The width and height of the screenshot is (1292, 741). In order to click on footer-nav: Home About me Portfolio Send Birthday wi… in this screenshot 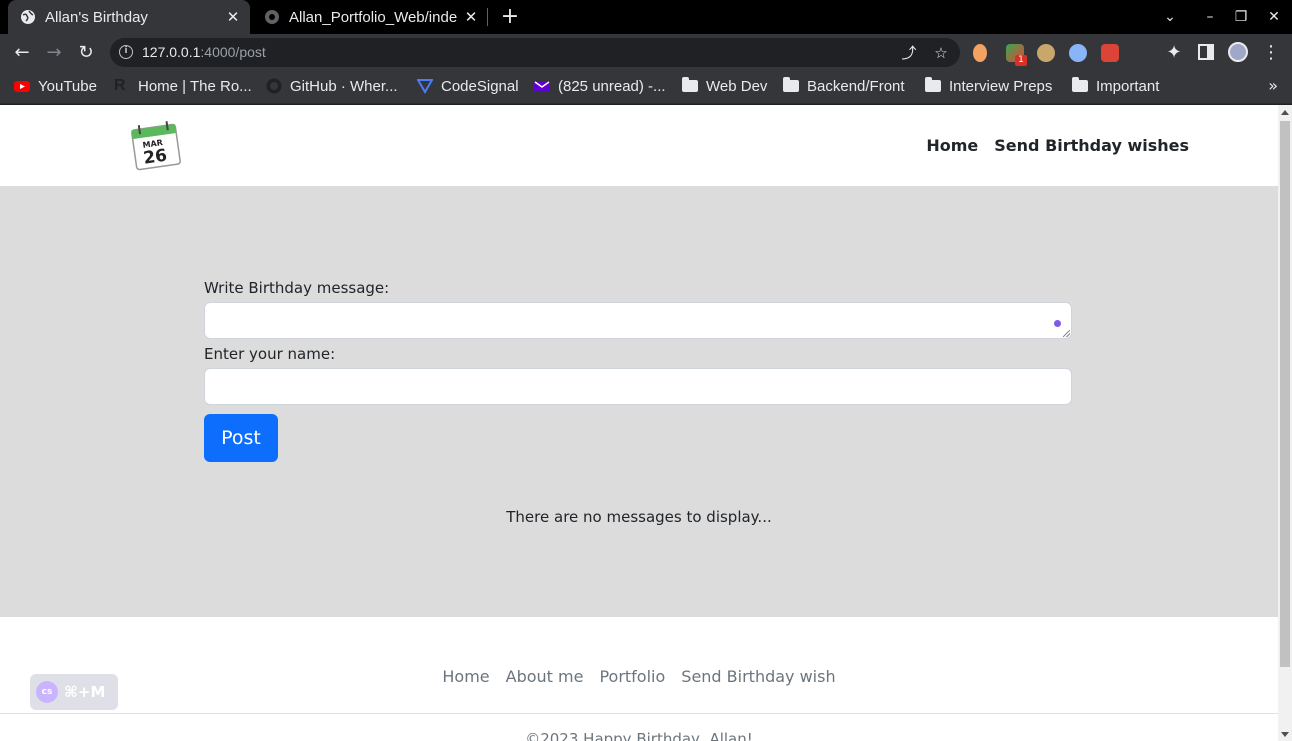, I will do `click(639, 676)`.